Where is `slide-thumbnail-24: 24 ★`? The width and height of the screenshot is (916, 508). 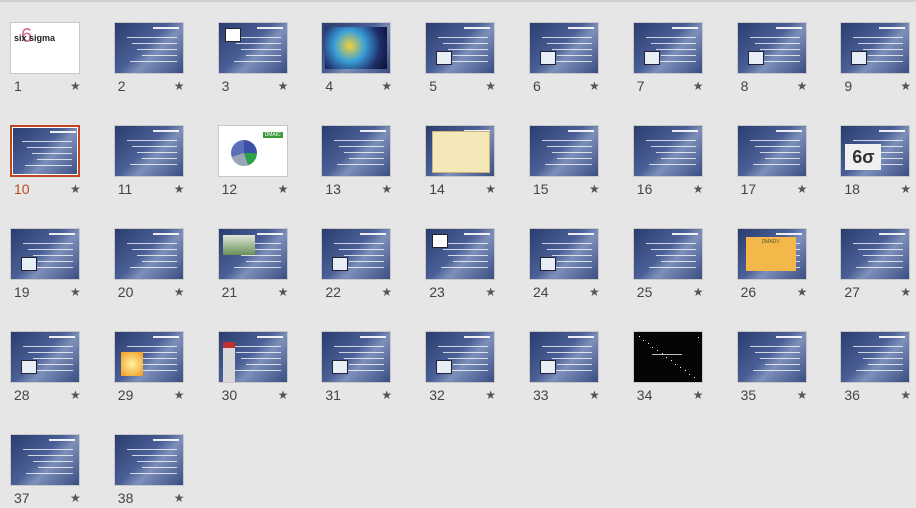 slide-thumbnail-24: 24 ★ is located at coordinates (575, 265).